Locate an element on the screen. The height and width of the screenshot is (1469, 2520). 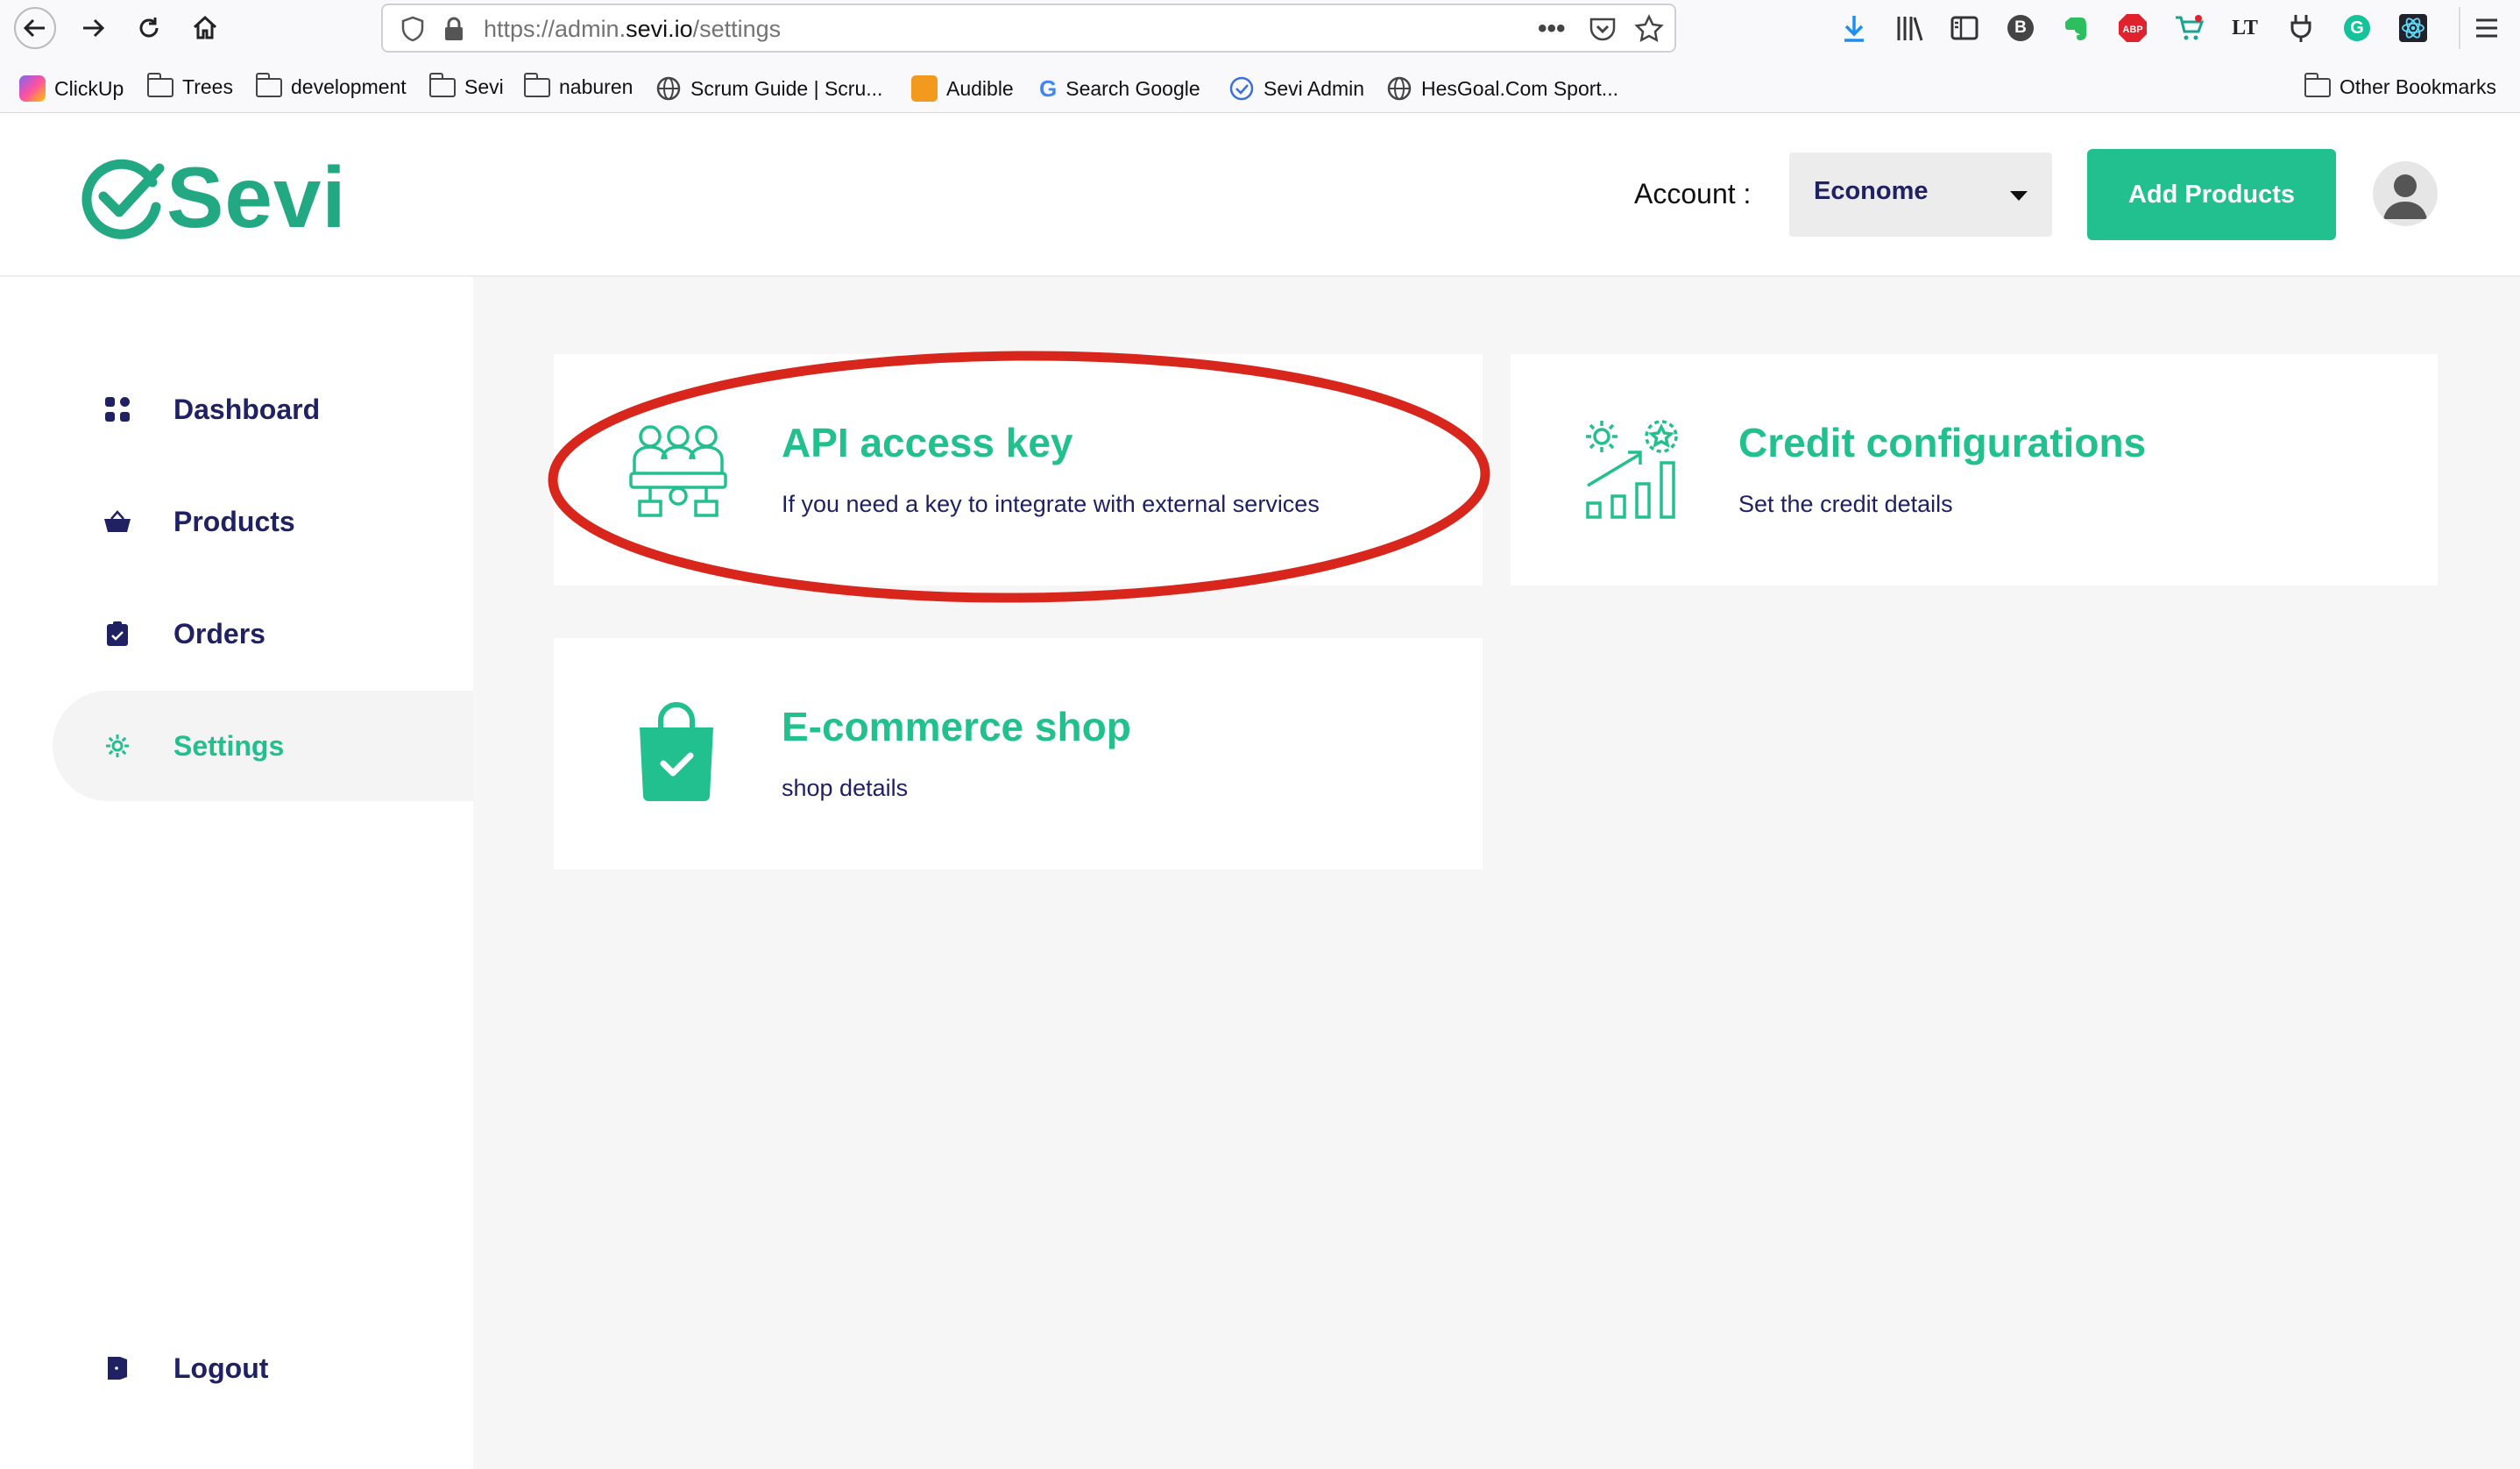
shield-icon is located at coordinates (412, 29).